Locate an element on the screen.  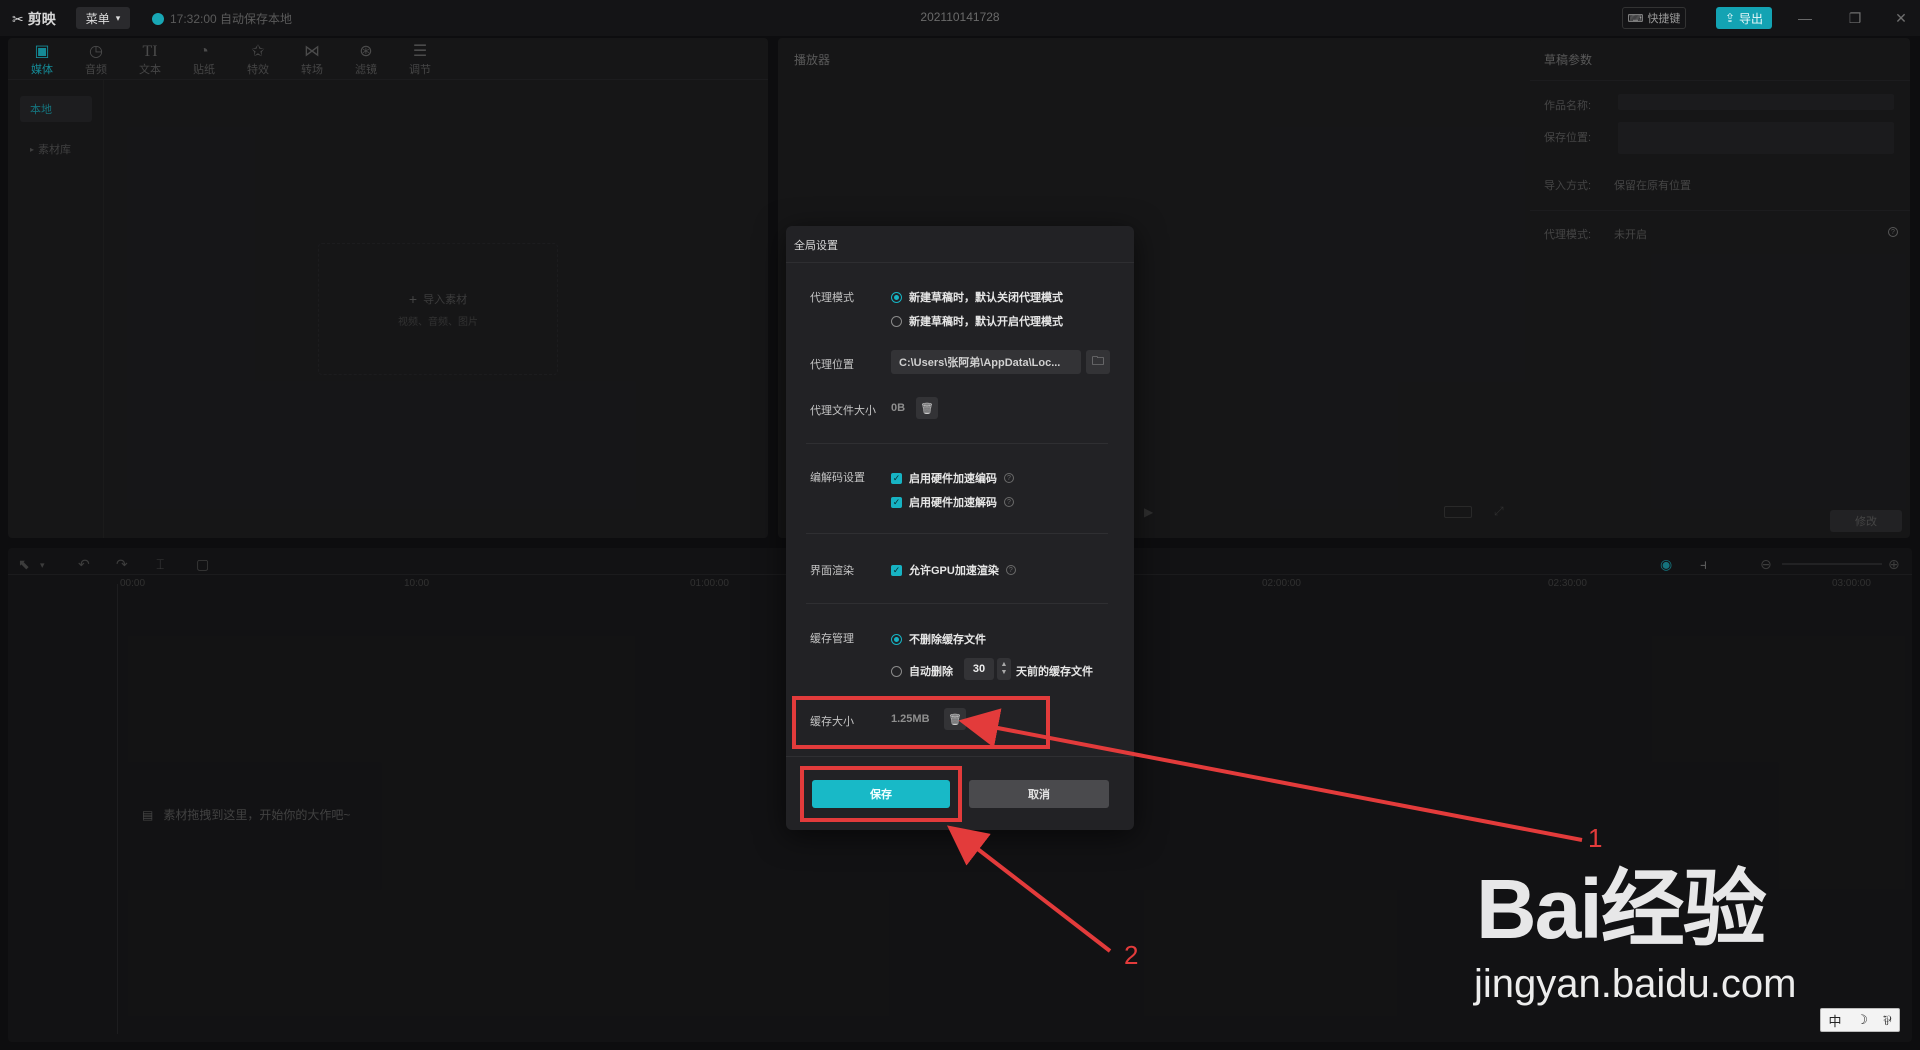
annotation-number-2: 2 is located at coordinates (1131, 955).